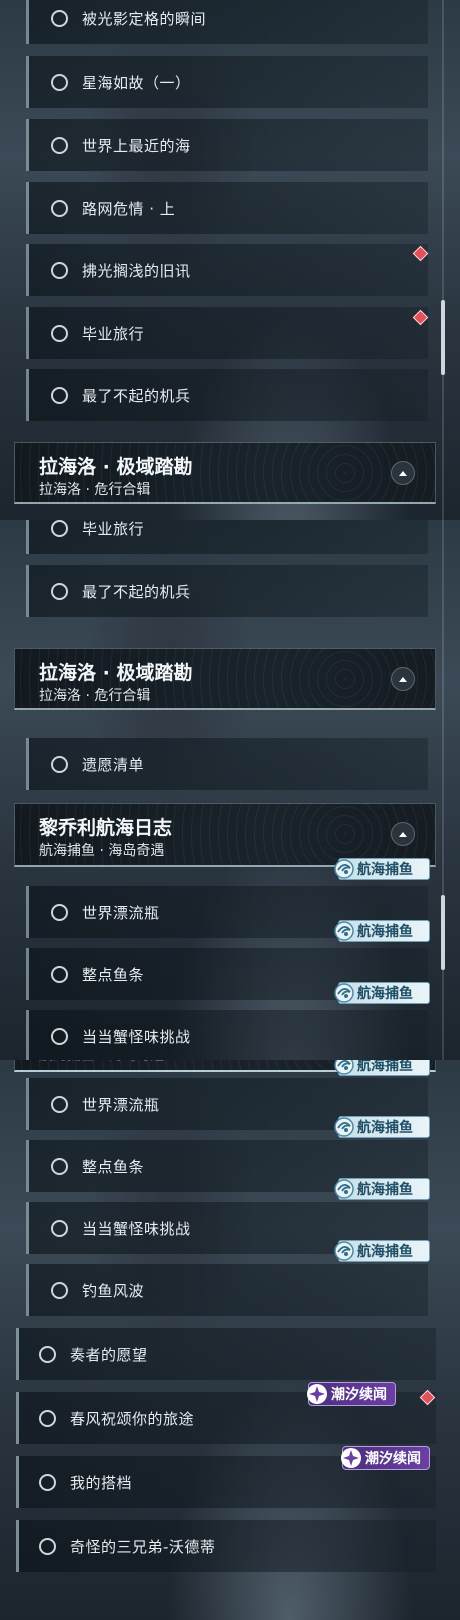 The width and height of the screenshot is (460, 1620). What do you see at coordinates (132, 1418) in the screenshot?
I see `quest-label: 春风祝颂你的旅途` at bounding box center [132, 1418].